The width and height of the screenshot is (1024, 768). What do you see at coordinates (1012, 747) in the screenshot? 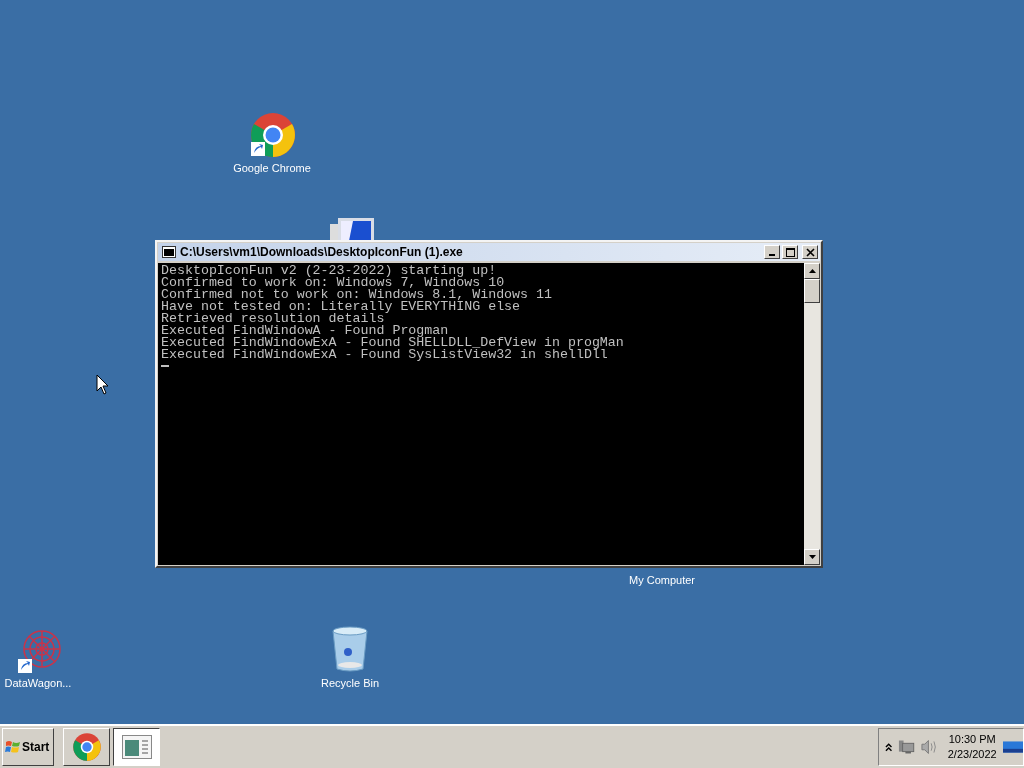
I see `show-desktop-icon` at bounding box center [1012, 747].